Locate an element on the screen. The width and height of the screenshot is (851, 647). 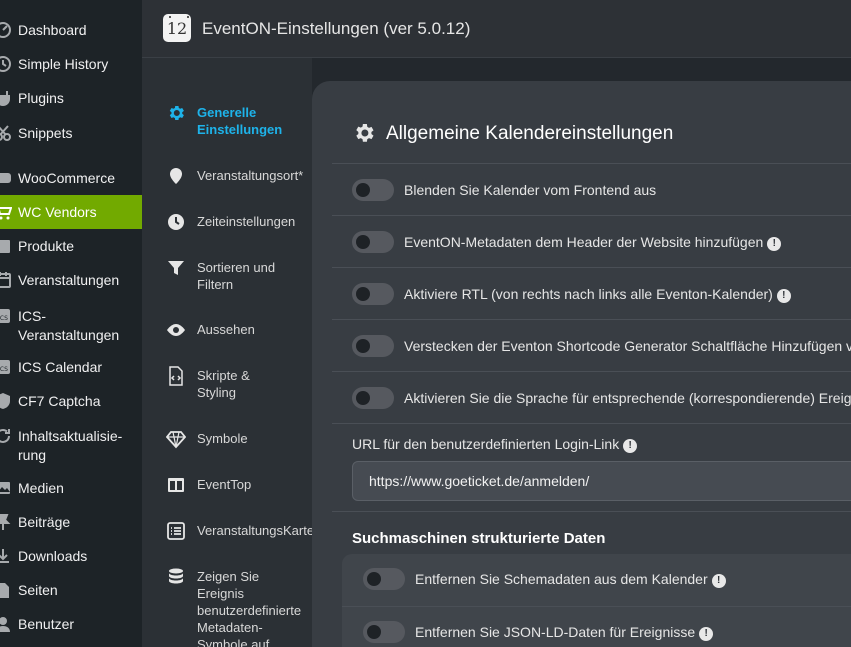
database-icon is located at coordinates (176, 577).